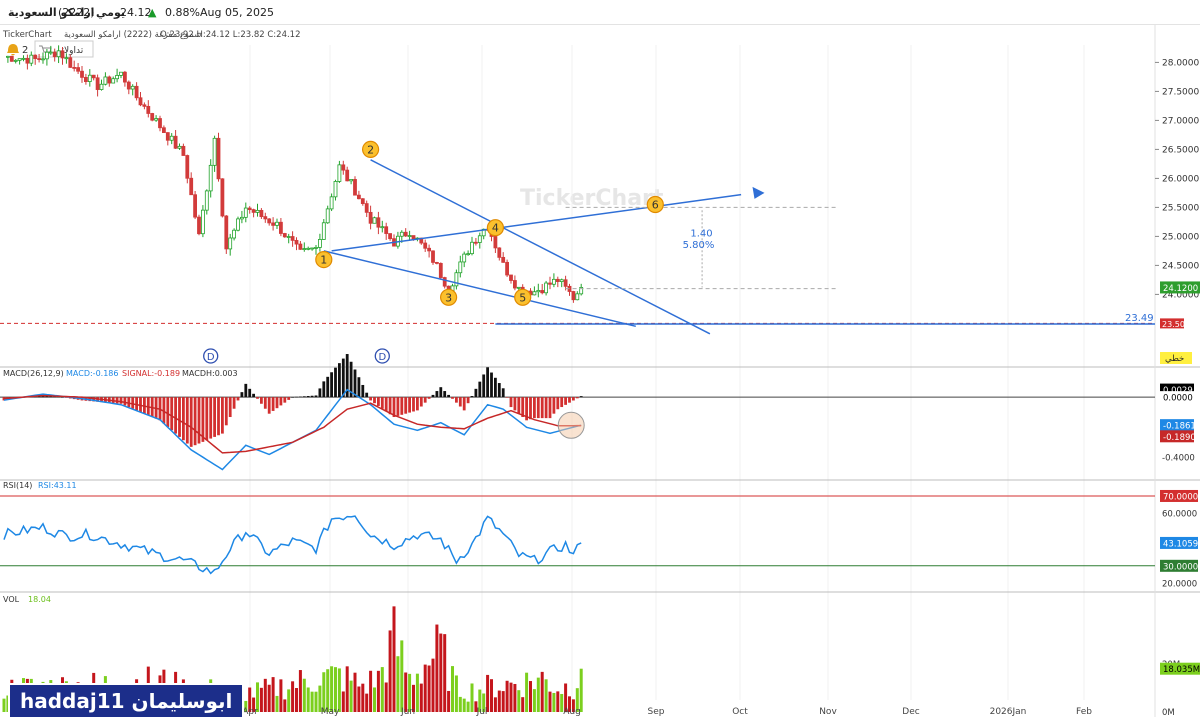 Image resolution: width=1200 pixels, height=719 pixels. What do you see at coordinates (1178, 458) in the screenshot?
I see `macd-tick-label: -0.4000` at bounding box center [1178, 458].